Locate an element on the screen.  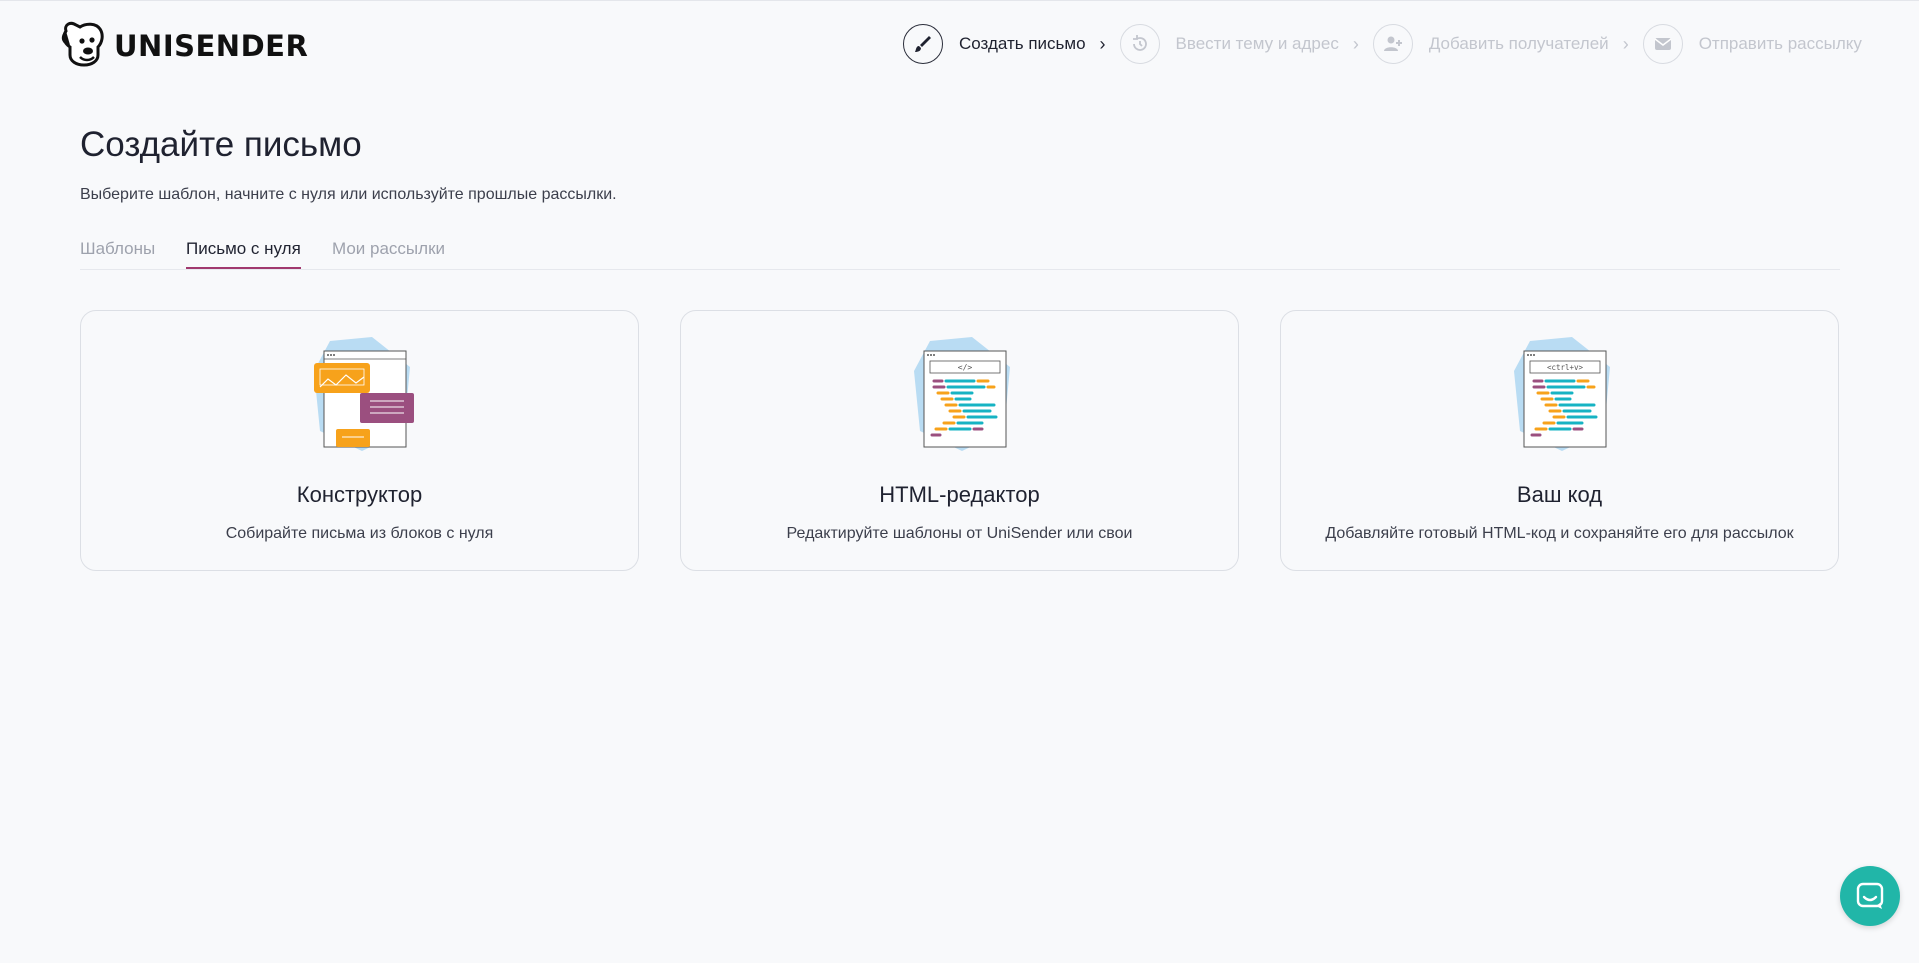
step-label: Добавить получателей is located at coordinates (1518, 43).